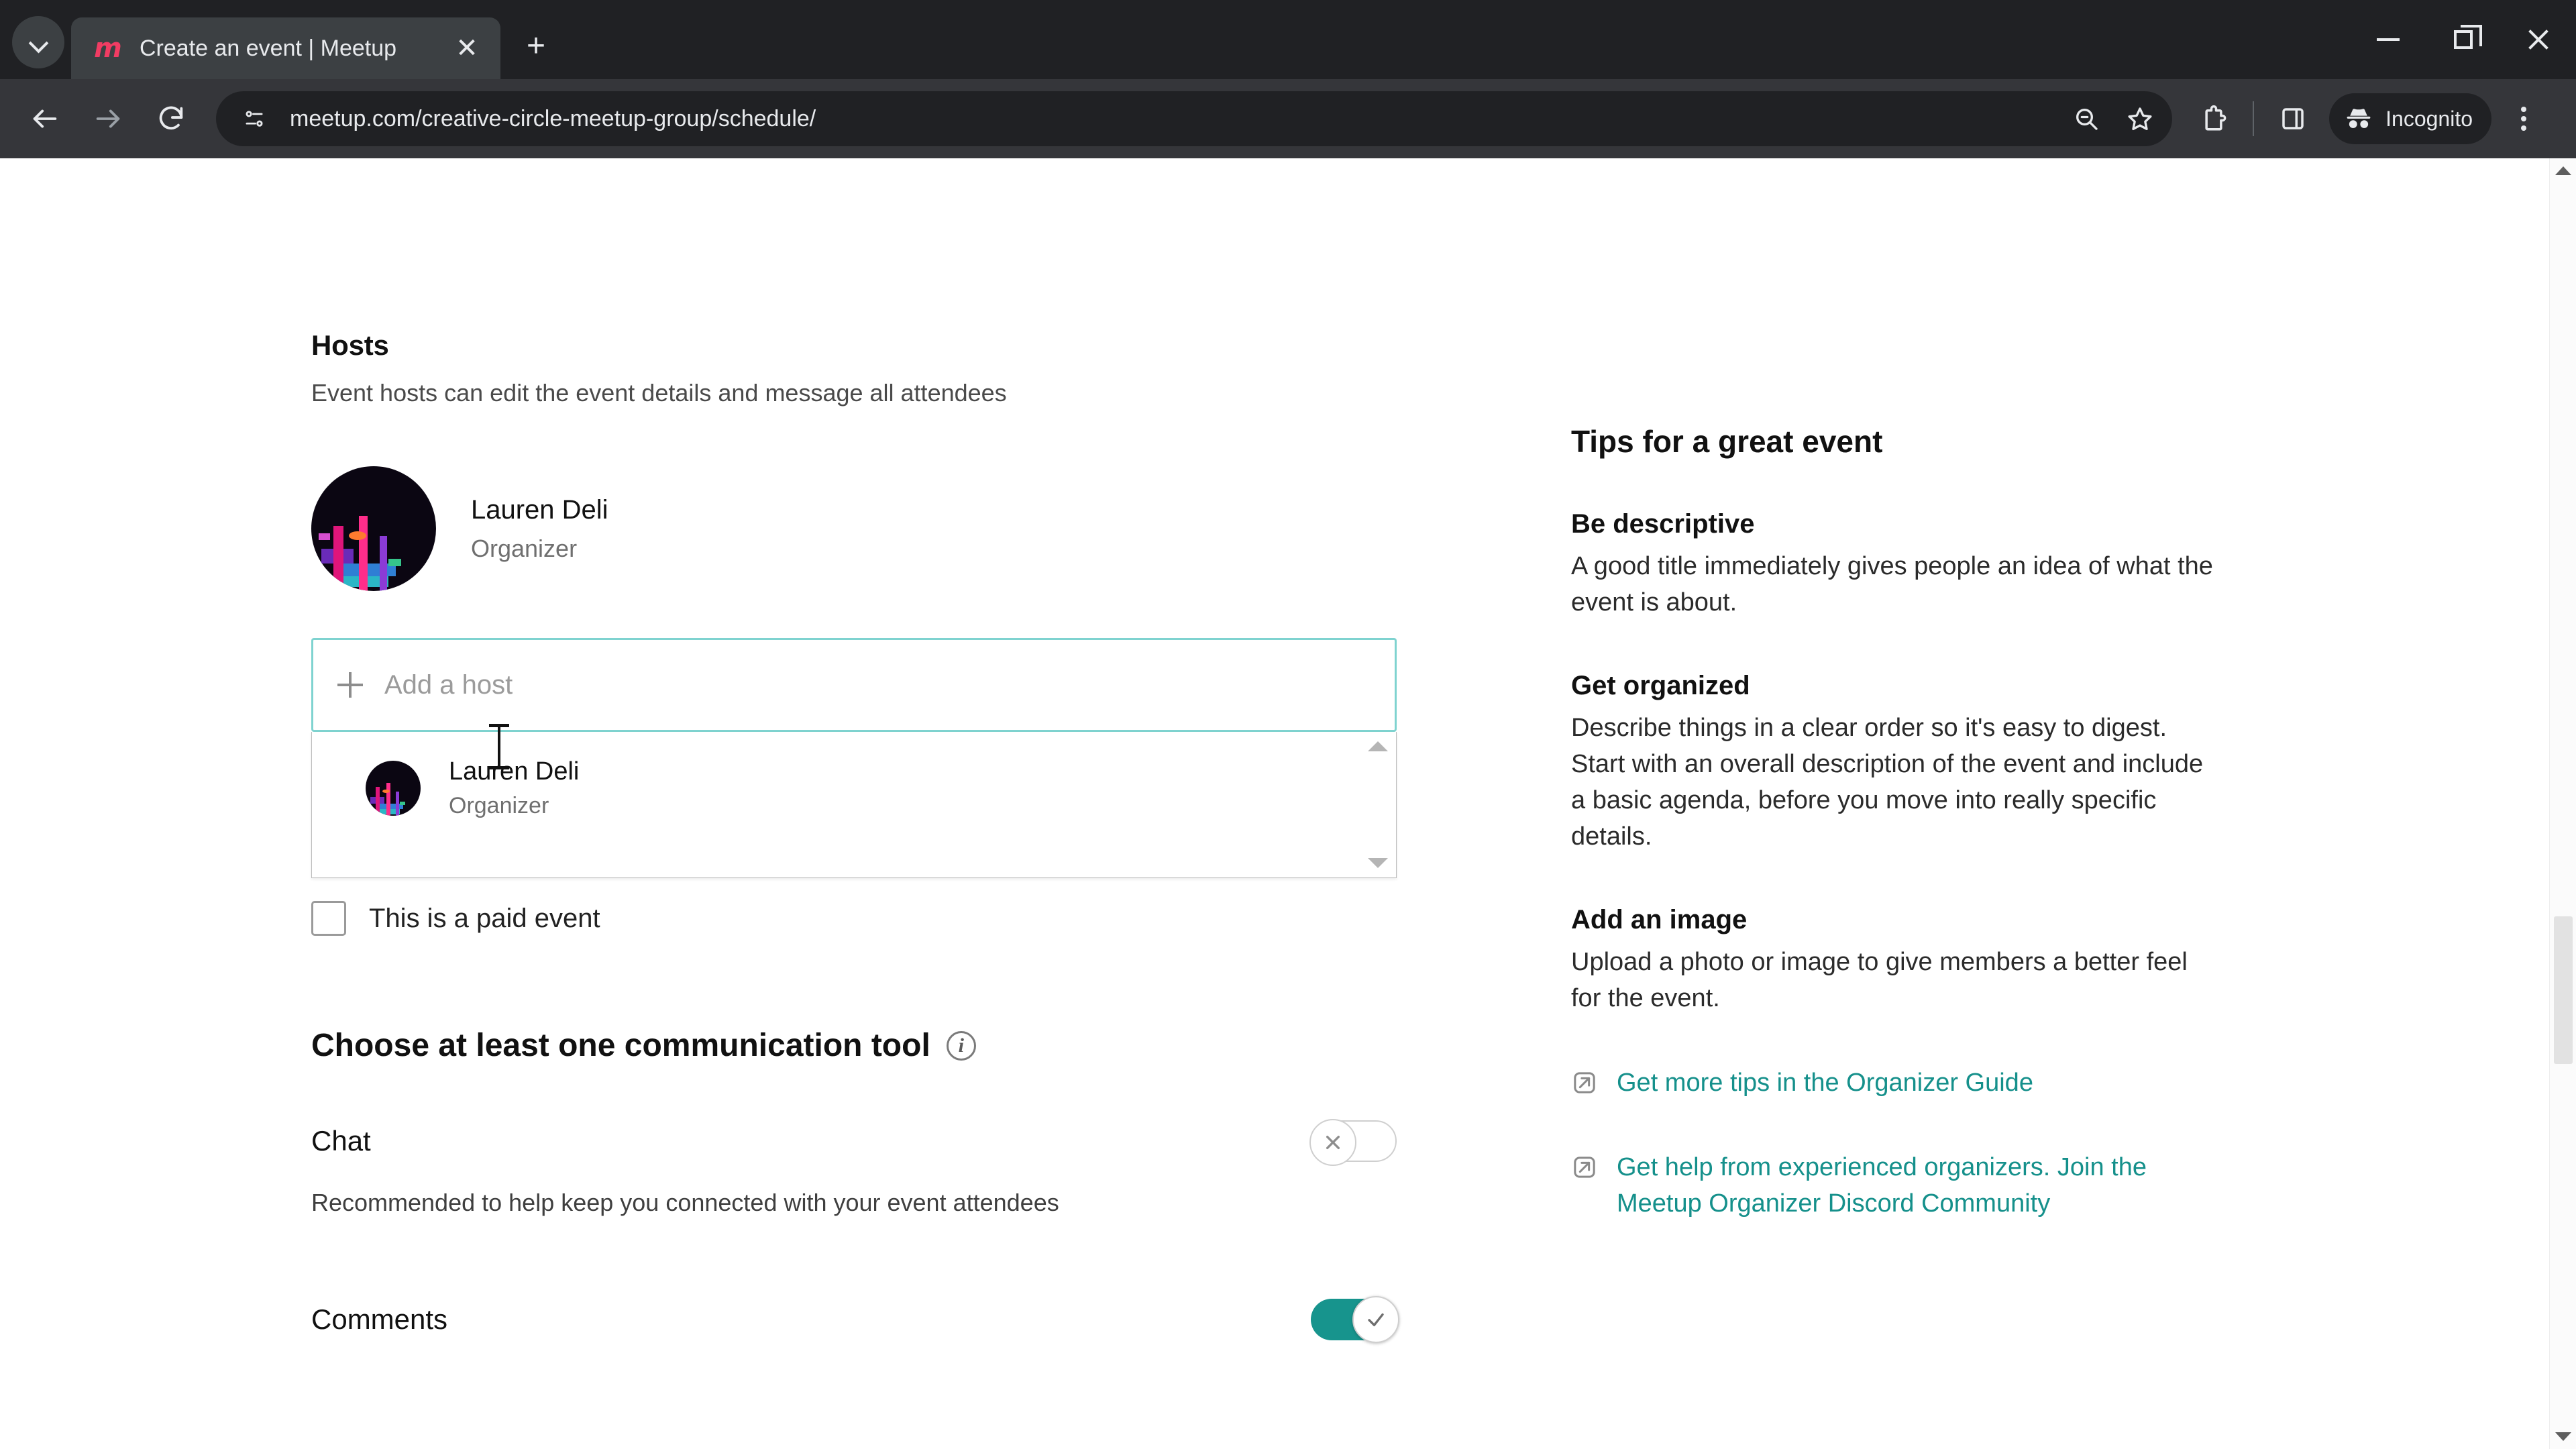  I want to click on minimize-button, so click(2388, 39).